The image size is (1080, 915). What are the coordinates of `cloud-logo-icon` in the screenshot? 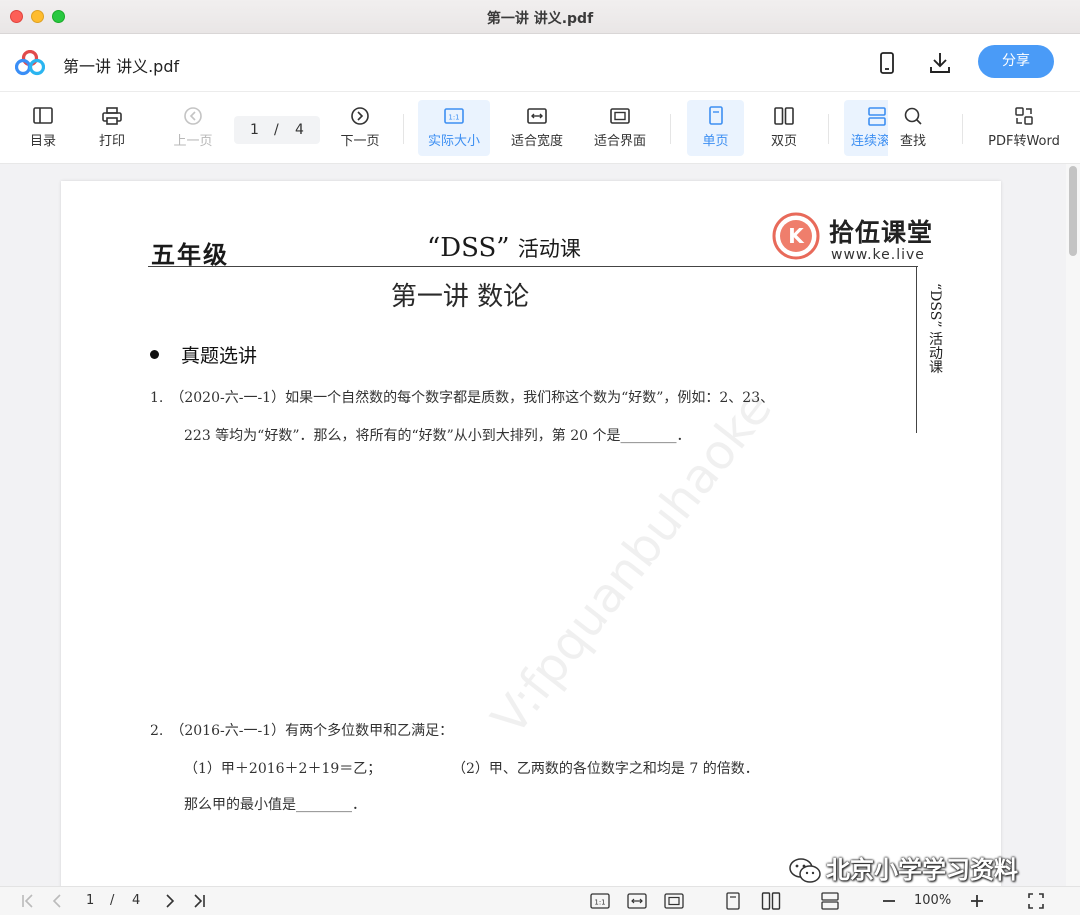 It's located at (30, 63).